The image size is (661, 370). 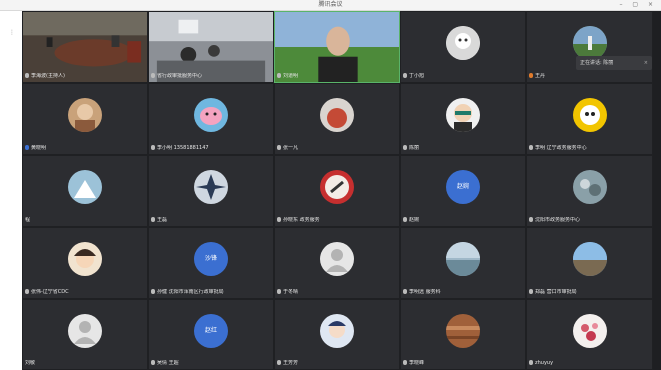 I want to click on toast-text: 正在讲话: 陈丽, so click(x=597, y=63).